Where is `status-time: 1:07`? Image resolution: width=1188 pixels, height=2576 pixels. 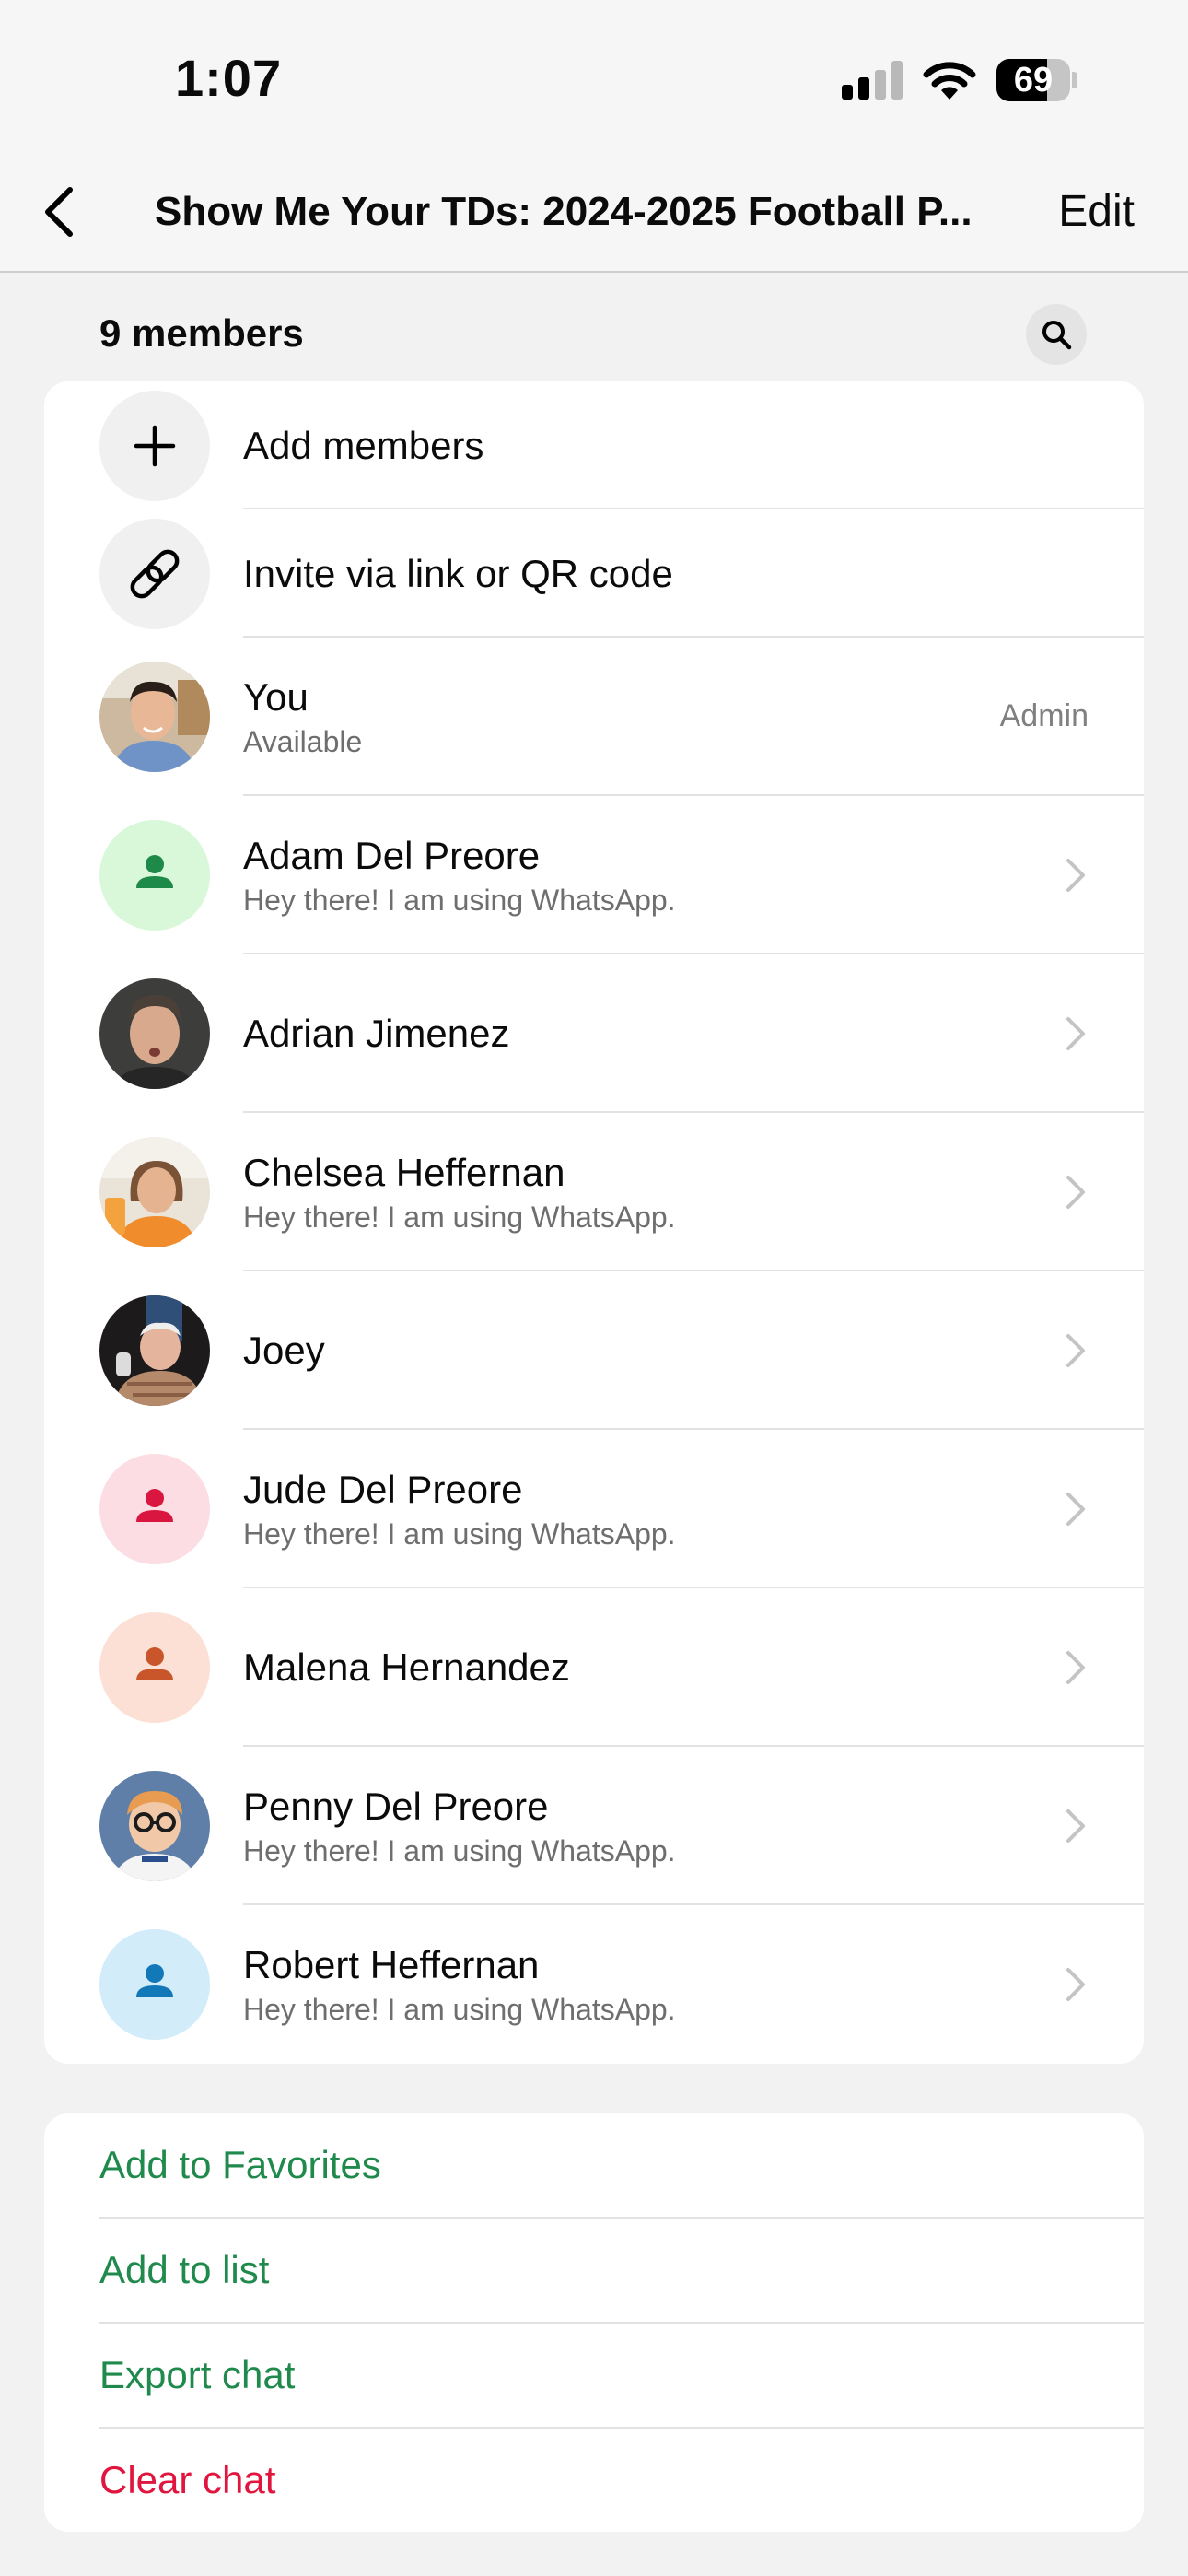
status-time: 1:07 is located at coordinates (229, 78).